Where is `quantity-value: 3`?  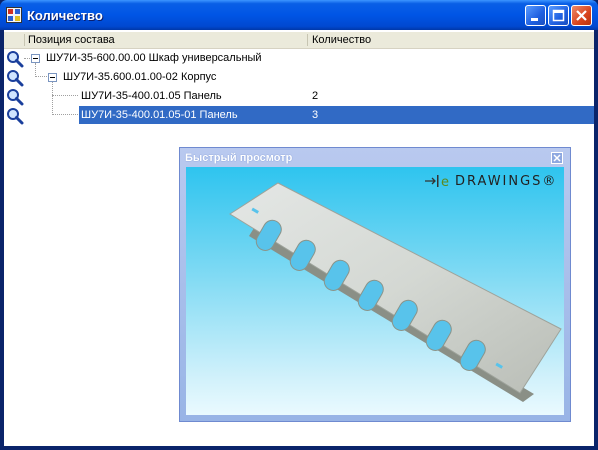 quantity-value: 3 is located at coordinates (315, 115).